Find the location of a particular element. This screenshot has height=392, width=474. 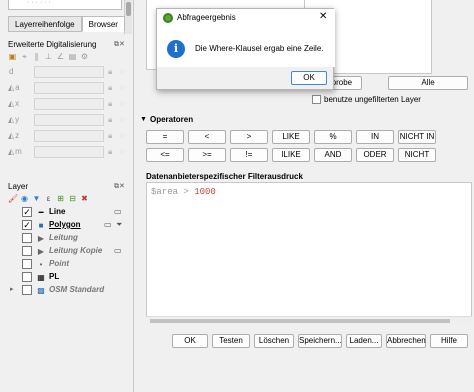

filter-indicator-icon: ⏷ is located at coordinates (119, 225).